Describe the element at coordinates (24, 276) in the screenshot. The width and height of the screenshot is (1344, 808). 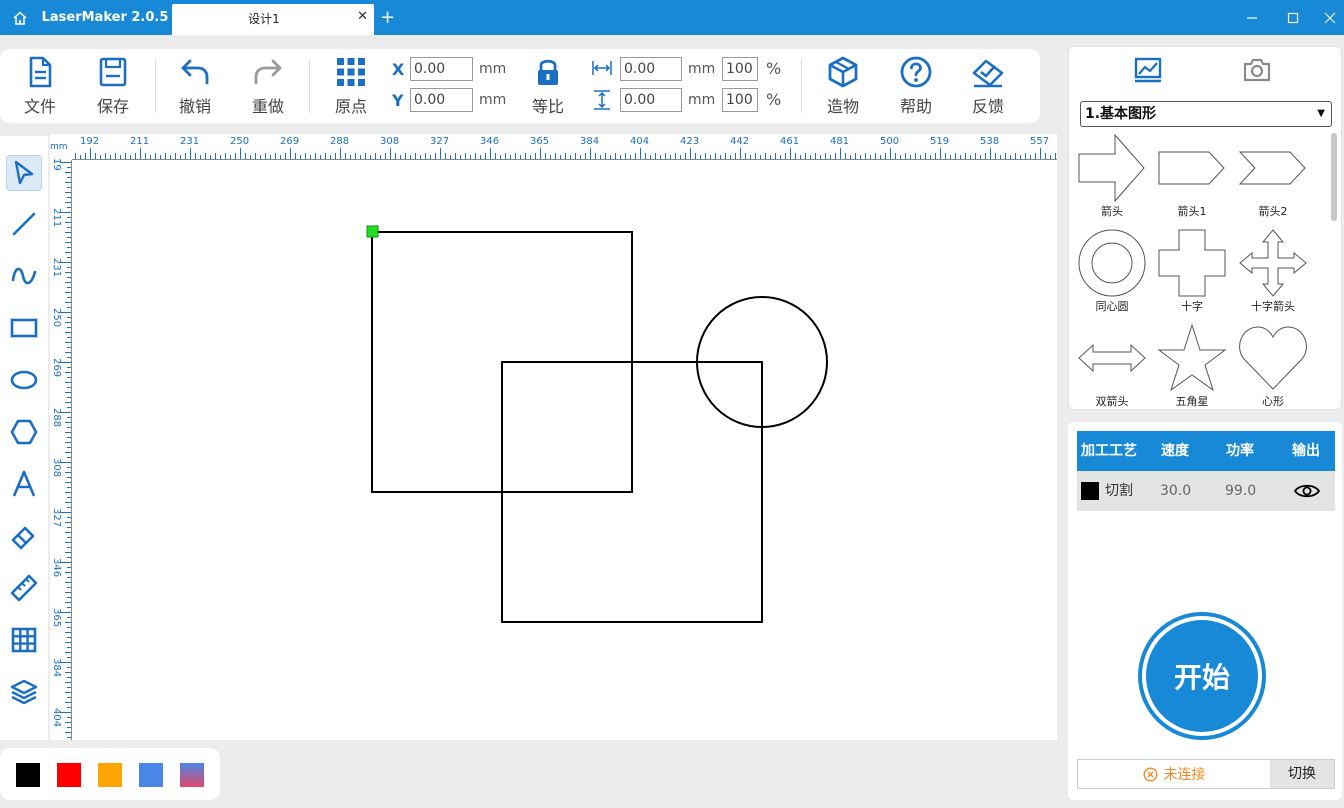
I see `curve-tool` at that location.